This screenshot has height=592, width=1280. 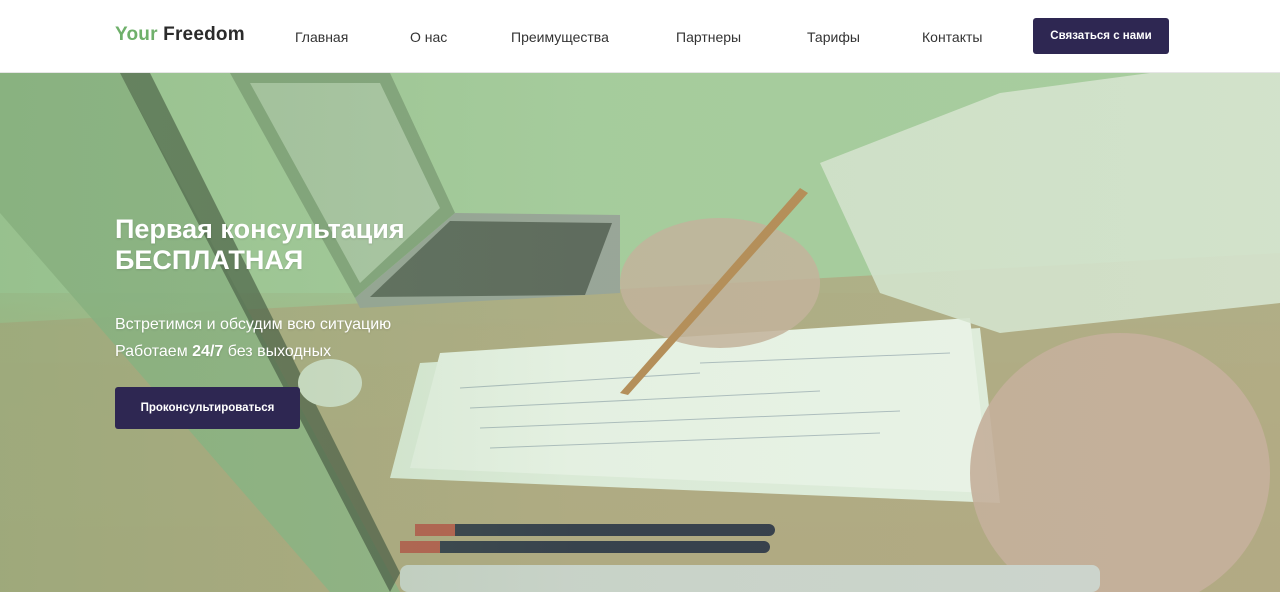 What do you see at coordinates (560, 37) in the screenshot?
I see `nav-item-advantages: Преимущества` at bounding box center [560, 37].